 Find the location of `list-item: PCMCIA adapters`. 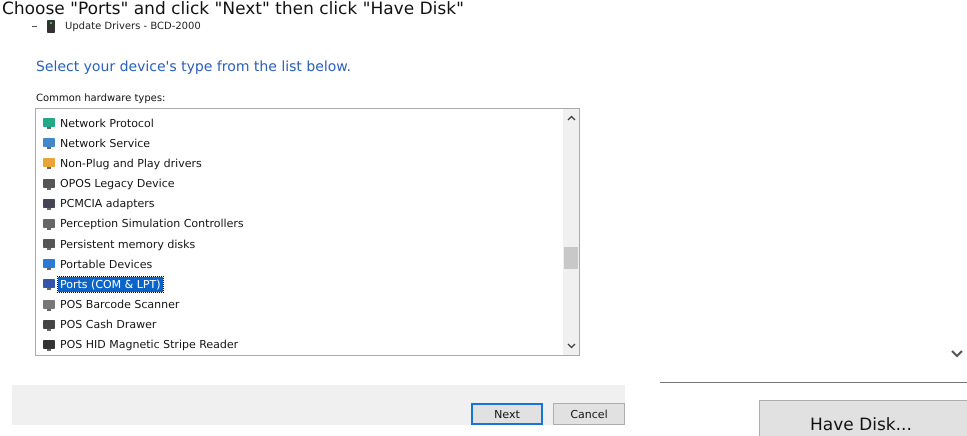

list-item: PCMCIA adapters is located at coordinates (107, 204).